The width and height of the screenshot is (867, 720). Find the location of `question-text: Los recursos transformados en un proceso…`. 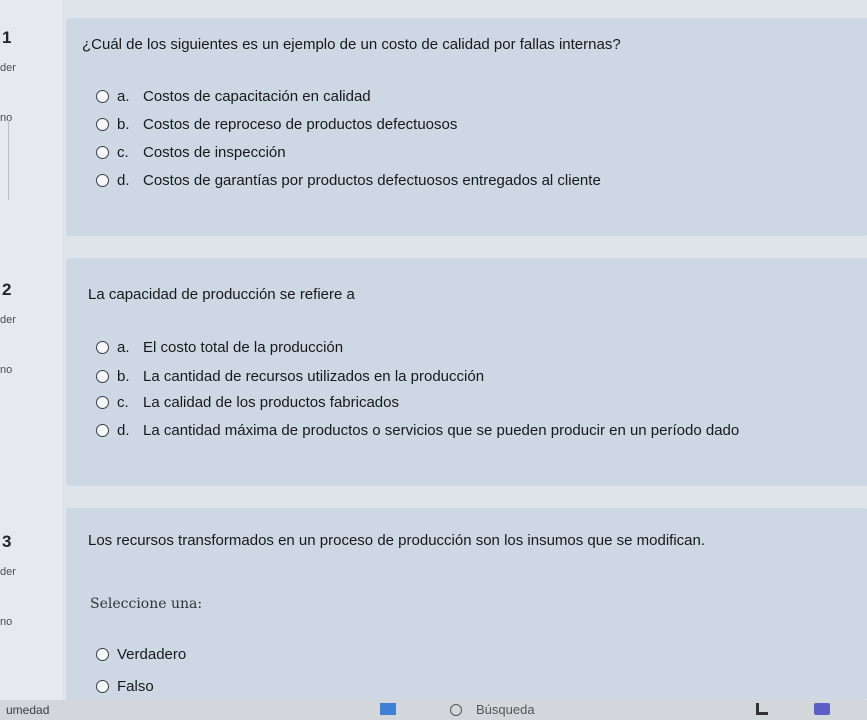

question-text: Los recursos transformados en un proceso… is located at coordinates (396, 540).